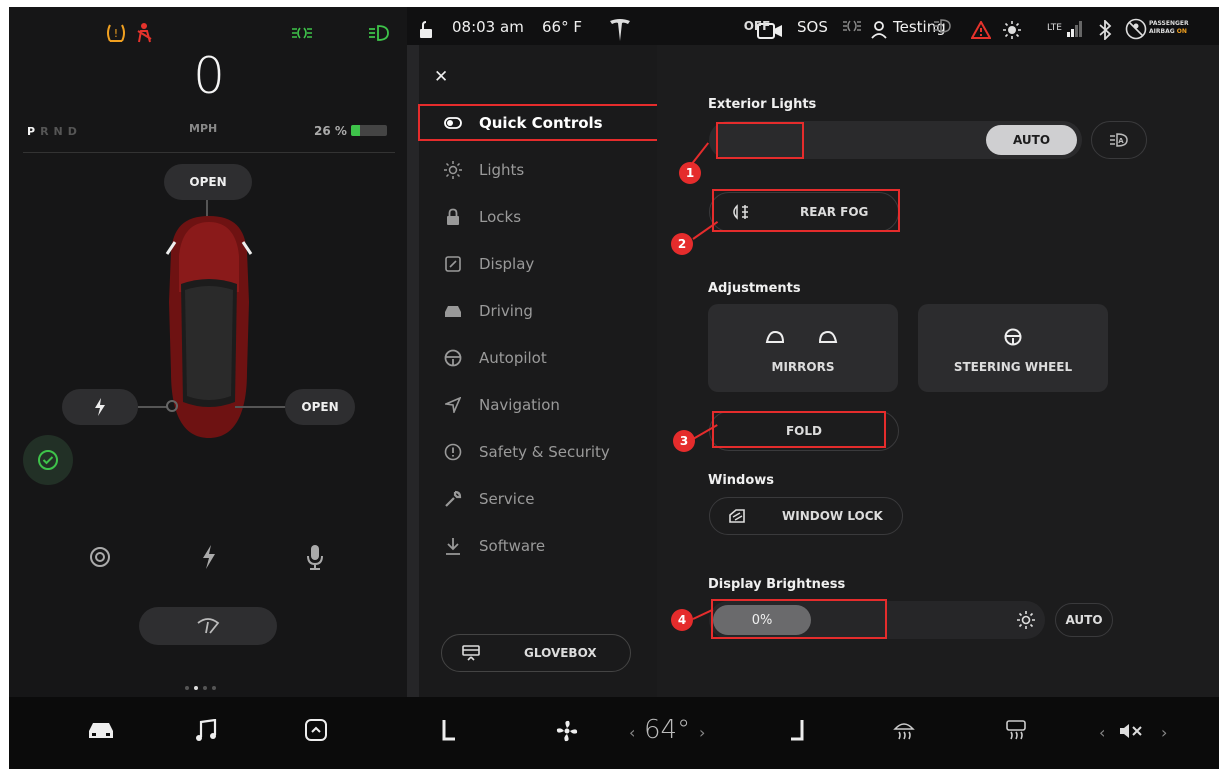  Describe the element at coordinates (1181, 31) in the screenshot. I see `airbag-state: ON` at that location.